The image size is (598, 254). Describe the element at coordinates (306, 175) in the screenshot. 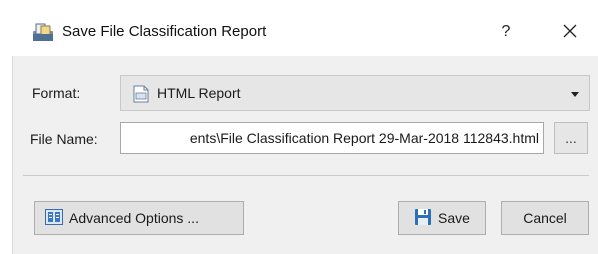

I see `divider` at that location.